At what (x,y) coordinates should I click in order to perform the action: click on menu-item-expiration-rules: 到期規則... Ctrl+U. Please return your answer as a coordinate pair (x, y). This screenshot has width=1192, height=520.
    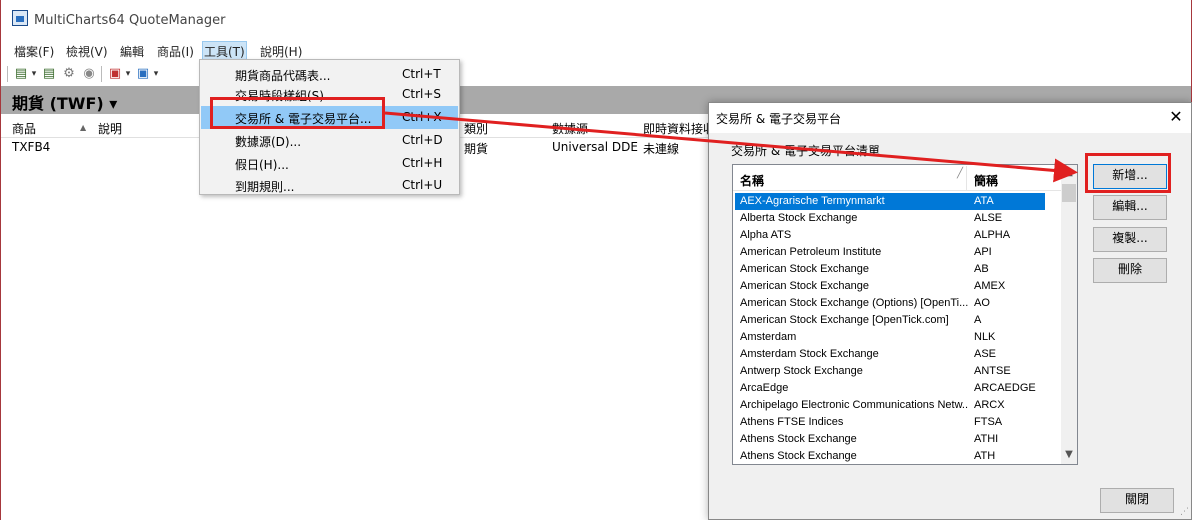
    Looking at the image, I should click on (329, 185).